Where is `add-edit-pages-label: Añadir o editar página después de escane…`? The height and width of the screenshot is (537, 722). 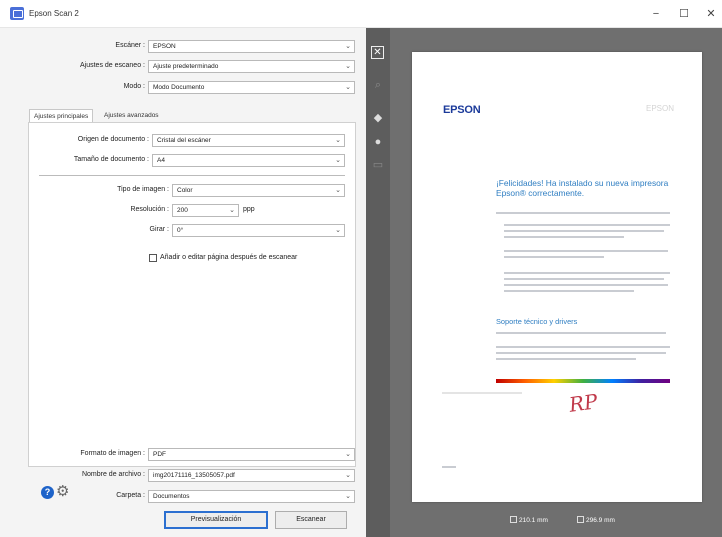
add-edit-pages-label: Añadir o editar página después de escane… is located at coordinates (228, 257).